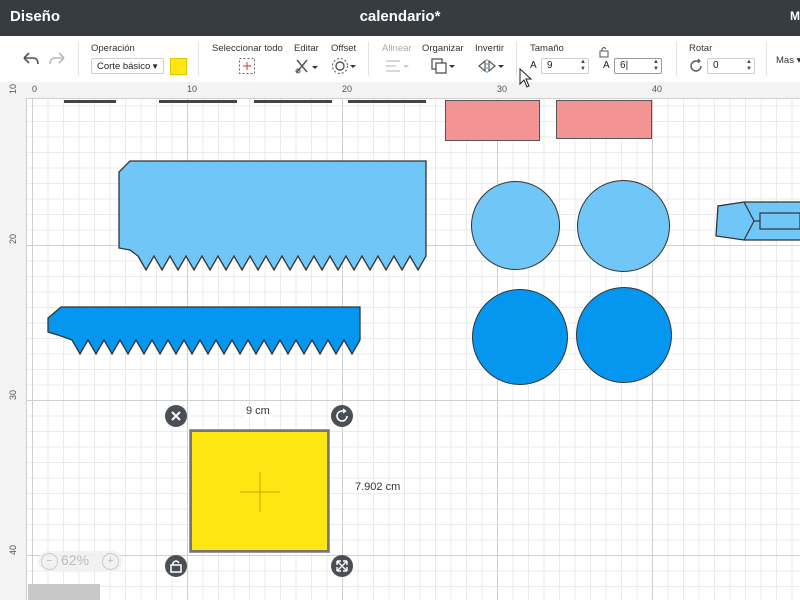 The height and width of the screenshot is (600, 800). What do you see at coordinates (795, 16) in the screenshot?
I see `more-menu: M` at bounding box center [795, 16].